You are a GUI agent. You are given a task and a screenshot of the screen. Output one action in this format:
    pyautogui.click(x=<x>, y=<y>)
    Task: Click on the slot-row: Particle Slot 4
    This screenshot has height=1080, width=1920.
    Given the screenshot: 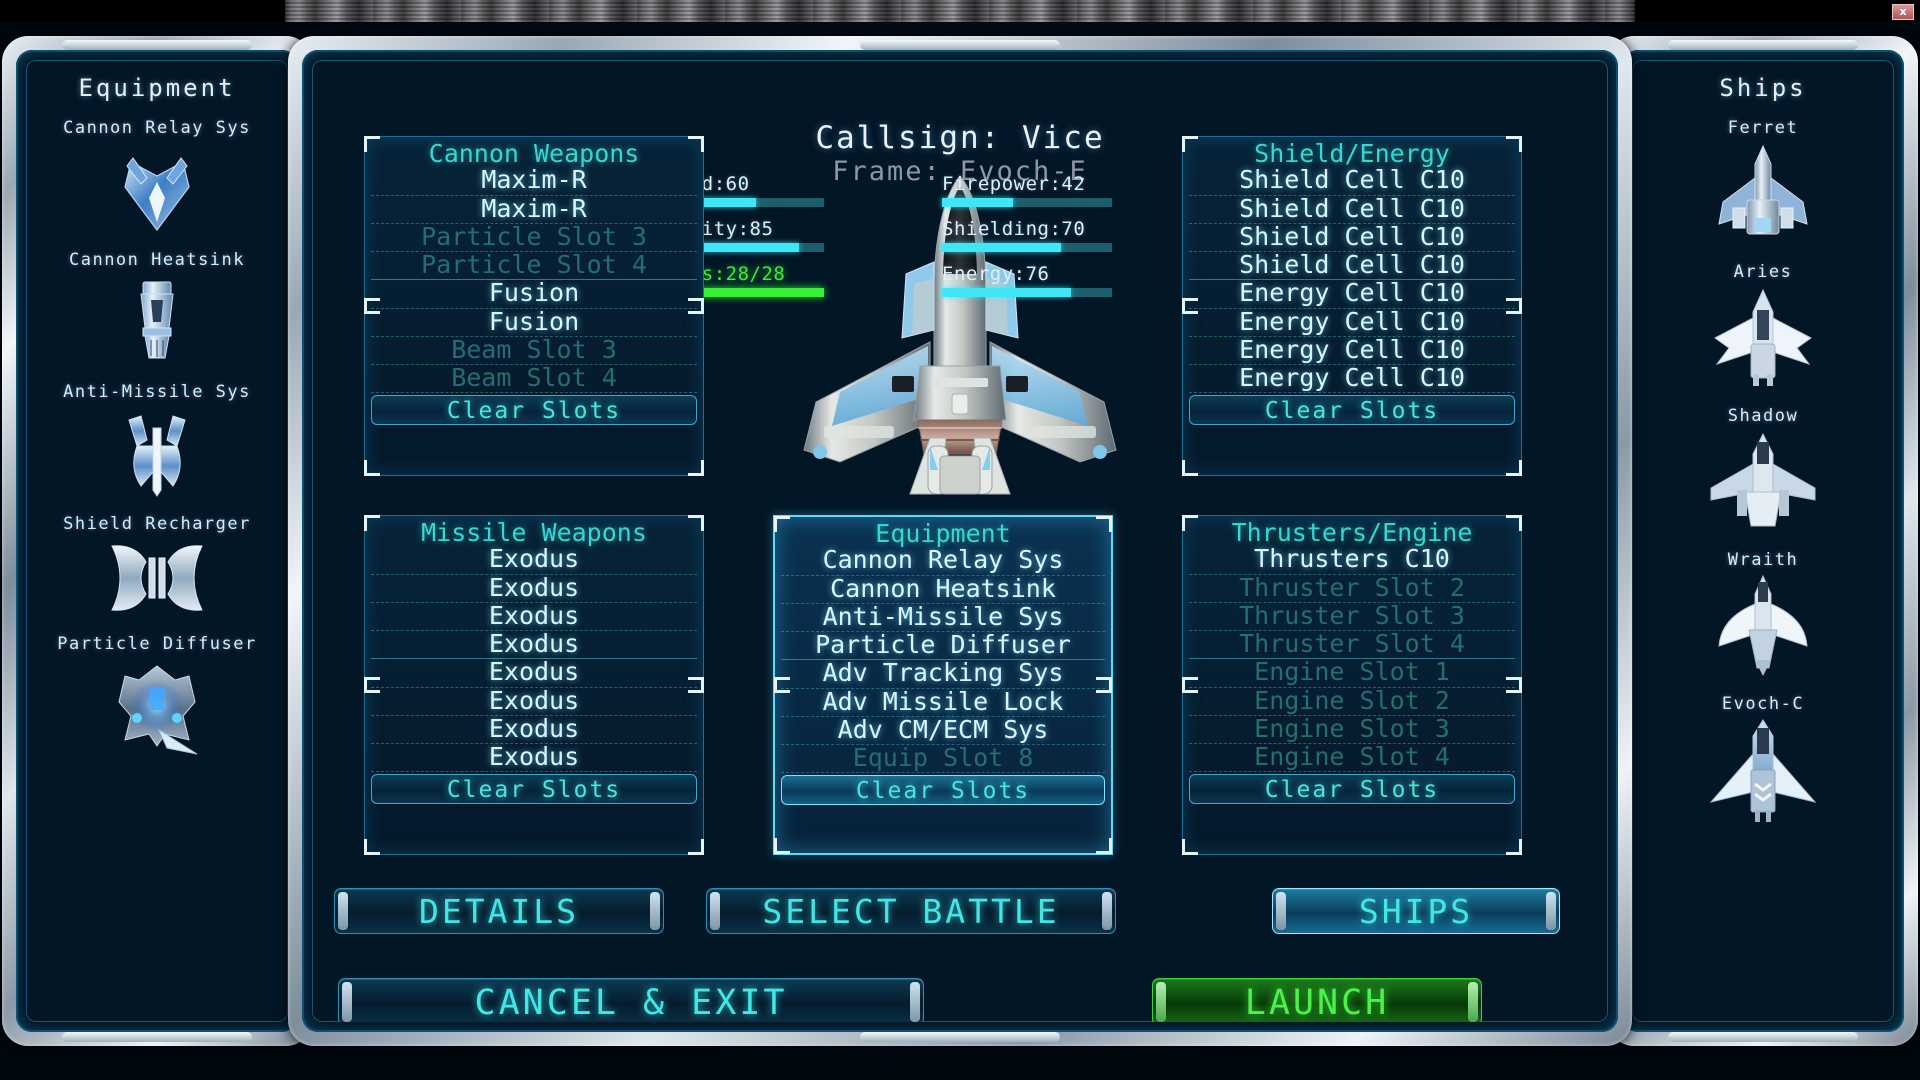 What is the action you would take?
    pyautogui.click(x=534, y=266)
    